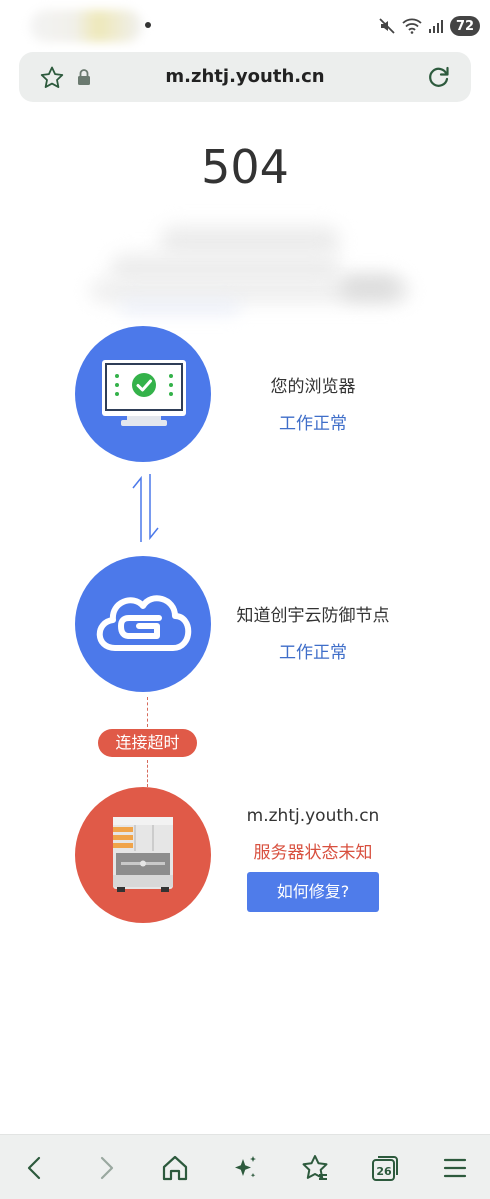 This screenshot has height=1199, width=490. Describe the element at coordinates (384, 1171) in the screenshot. I see `tab-count: 26` at that location.